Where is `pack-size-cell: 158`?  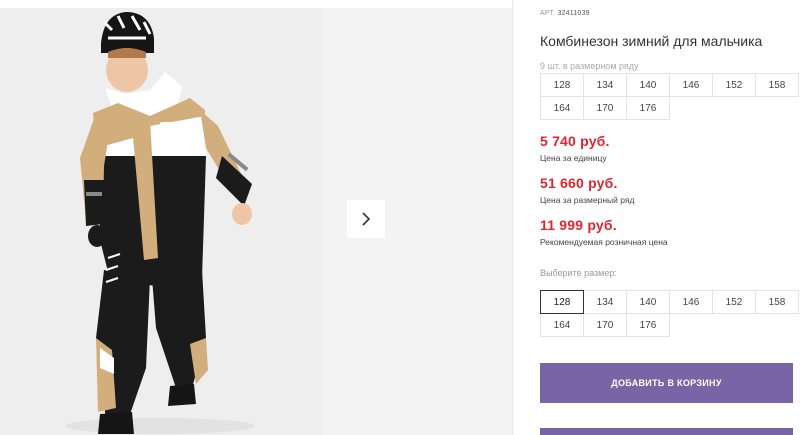
pack-size-cell: 158 is located at coordinates (777, 85).